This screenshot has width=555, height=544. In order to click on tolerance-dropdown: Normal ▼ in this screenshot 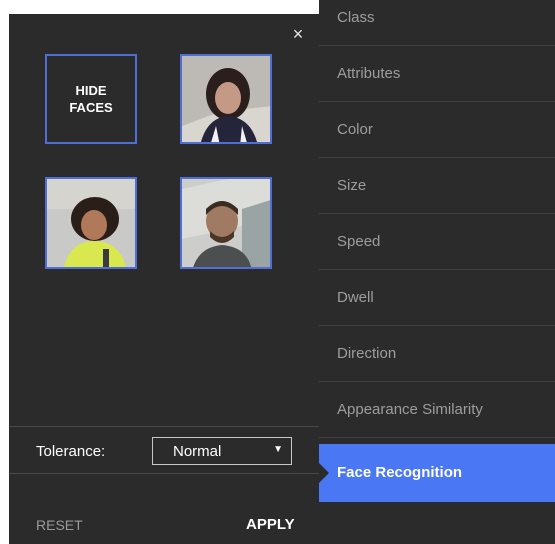, I will do `click(222, 451)`.